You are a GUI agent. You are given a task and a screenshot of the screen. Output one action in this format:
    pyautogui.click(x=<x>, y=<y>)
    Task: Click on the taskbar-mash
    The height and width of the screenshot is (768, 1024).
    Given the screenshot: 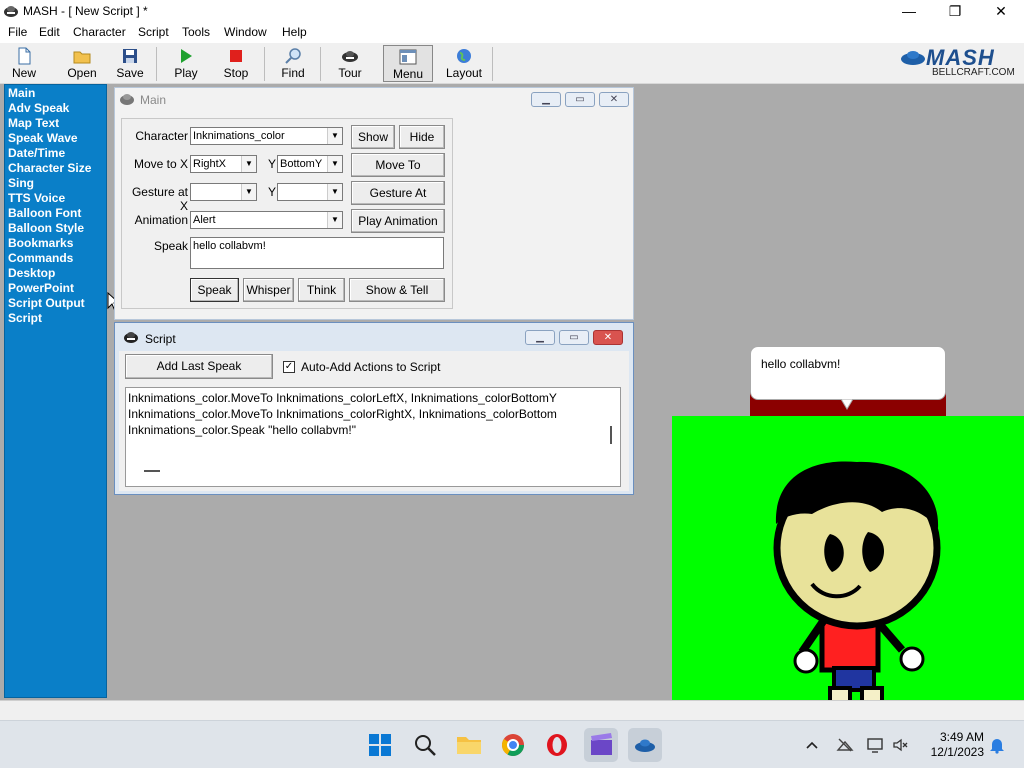 What is the action you would take?
    pyautogui.click(x=645, y=745)
    